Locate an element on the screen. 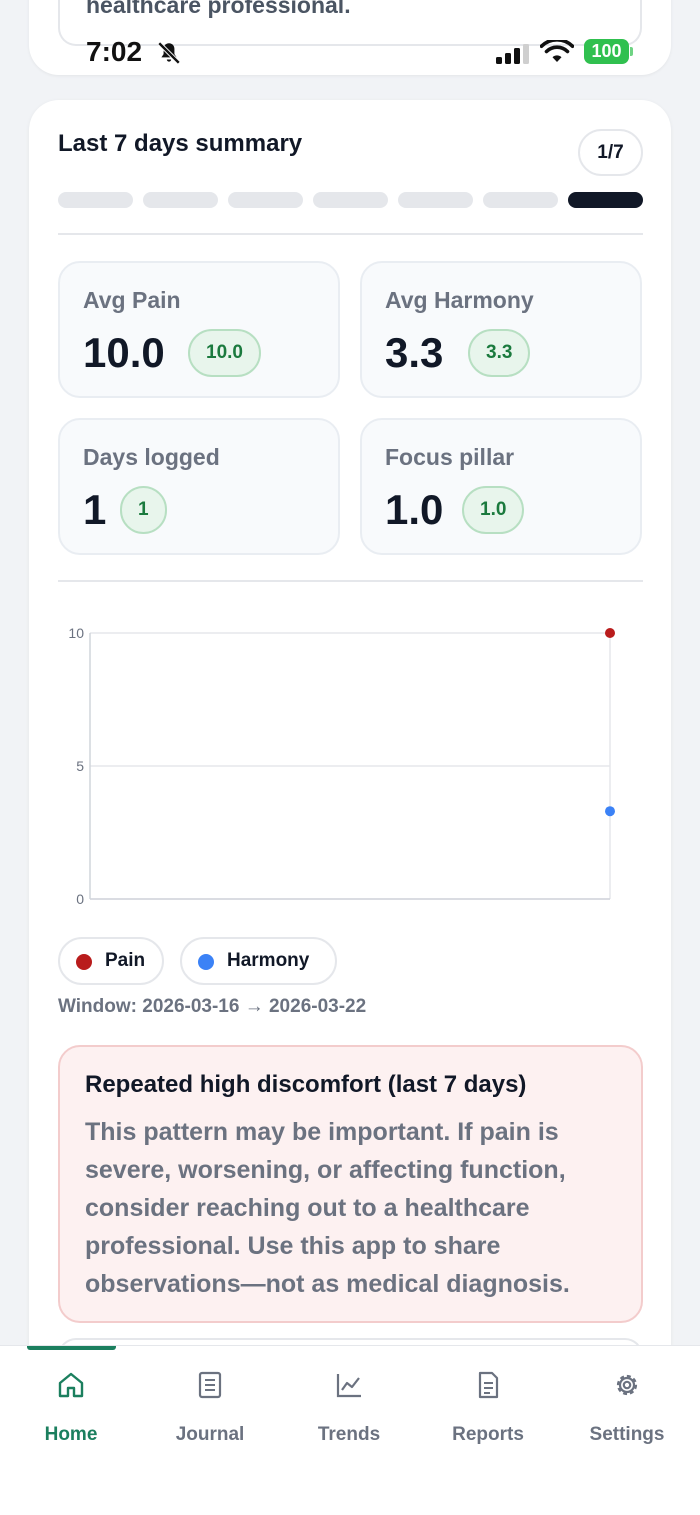  home-icon is located at coordinates (71, 1385).